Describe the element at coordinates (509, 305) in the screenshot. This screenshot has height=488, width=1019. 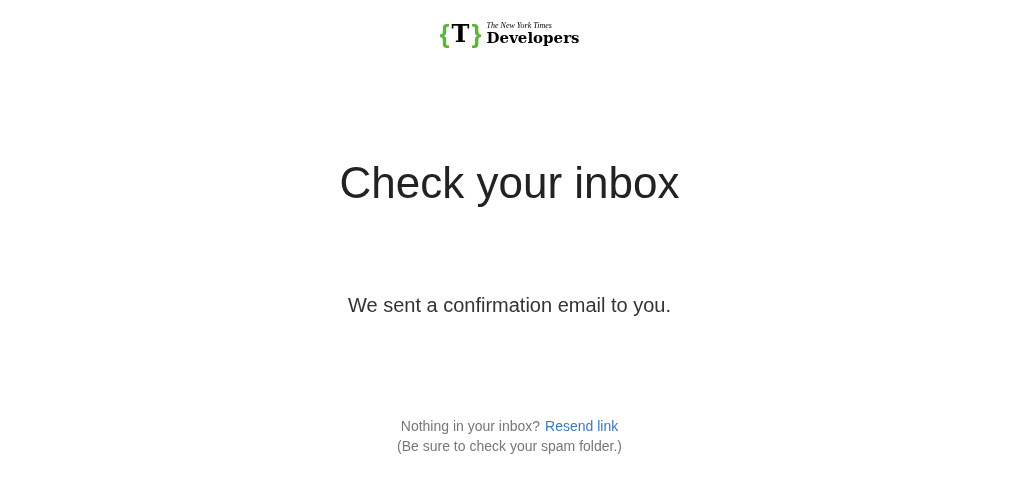
I see `confirmation-message: We sent a confirmation email to you.` at that location.